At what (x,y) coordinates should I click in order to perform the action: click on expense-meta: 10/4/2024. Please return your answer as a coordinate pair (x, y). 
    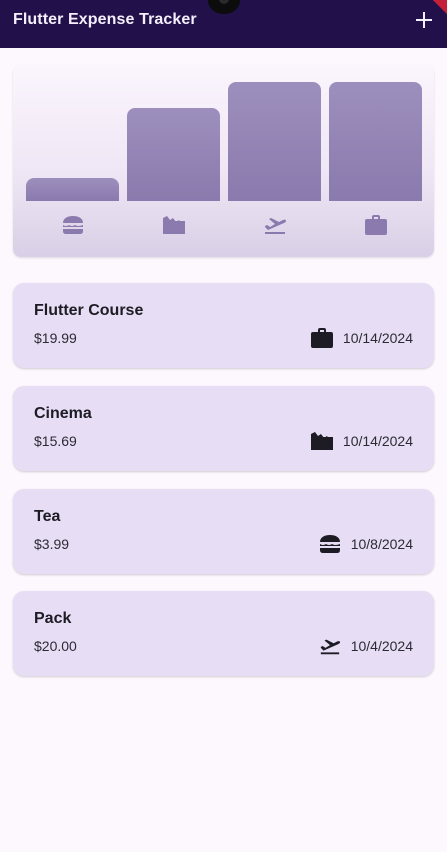
    Looking at the image, I should click on (366, 646).